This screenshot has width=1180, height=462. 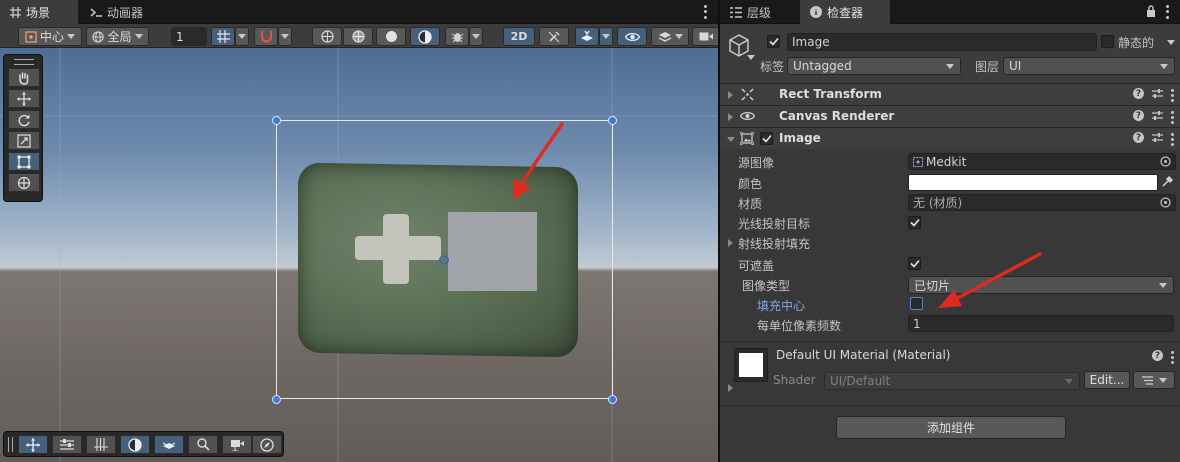 What do you see at coordinates (101, 444) in the screenshot?
I see `overlay-grid-button` at bounding box center [101, 444].